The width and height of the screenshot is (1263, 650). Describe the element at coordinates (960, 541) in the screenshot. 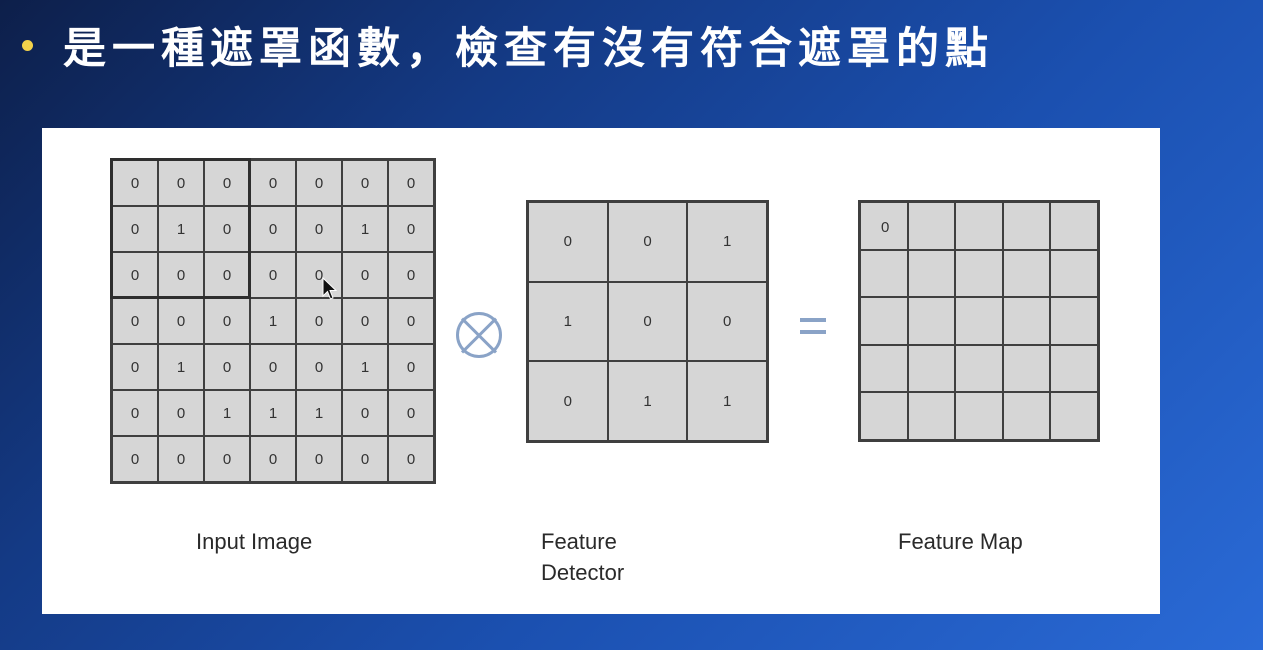

I see `feature-map-caption: Feature Map` at that location.